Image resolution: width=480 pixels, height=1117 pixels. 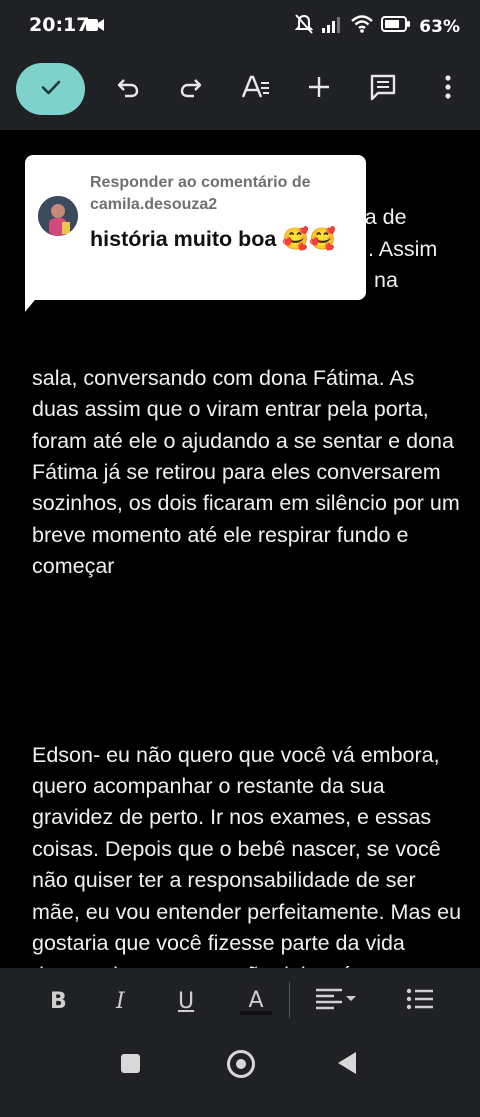 I want to click on home-icon, so click(x=241, y=1064).